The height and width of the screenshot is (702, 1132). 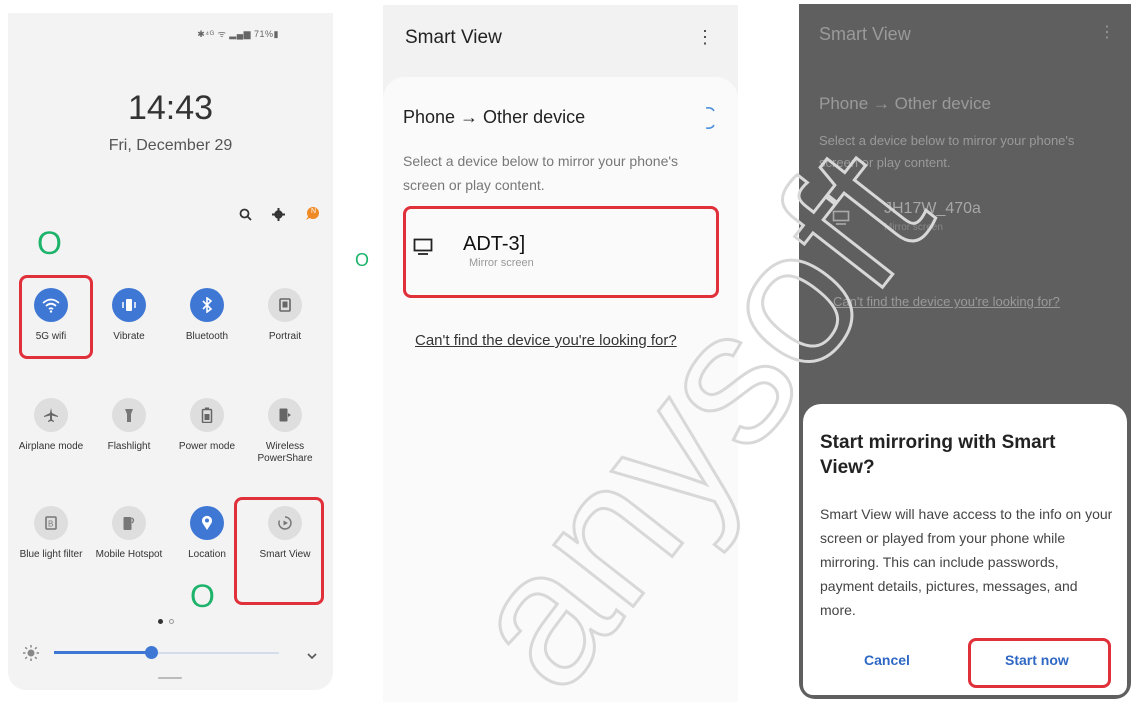 I want to click on tile-wireless-powershare: Wireless PowerShare, so click(x=285, y=431).